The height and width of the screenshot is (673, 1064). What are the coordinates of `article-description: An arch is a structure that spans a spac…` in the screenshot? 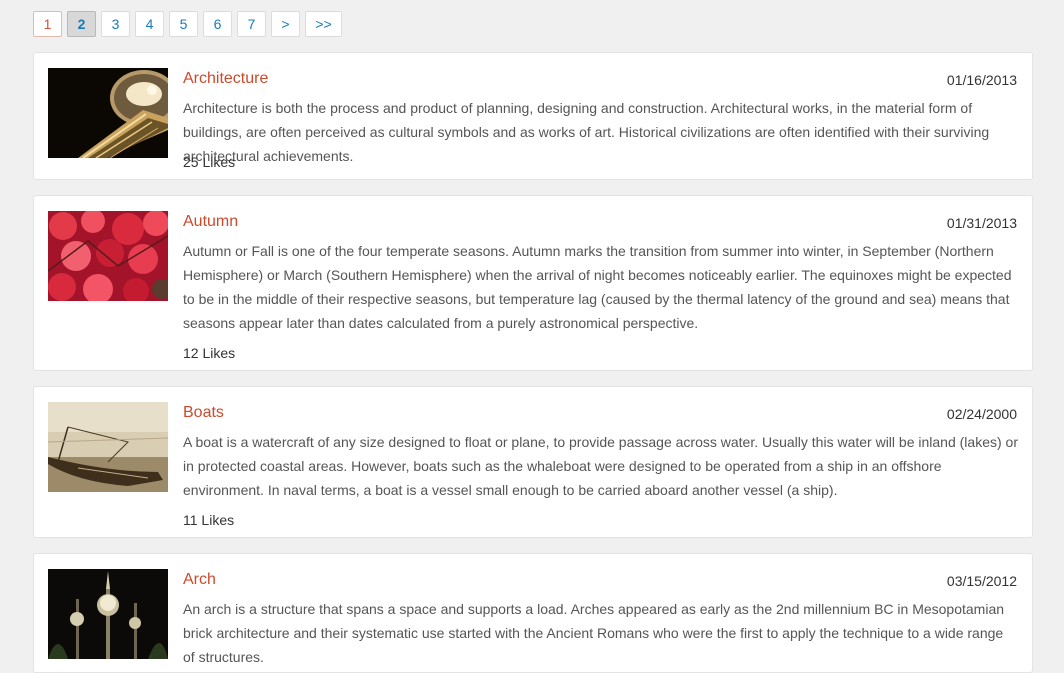 It's located at (594, 633).